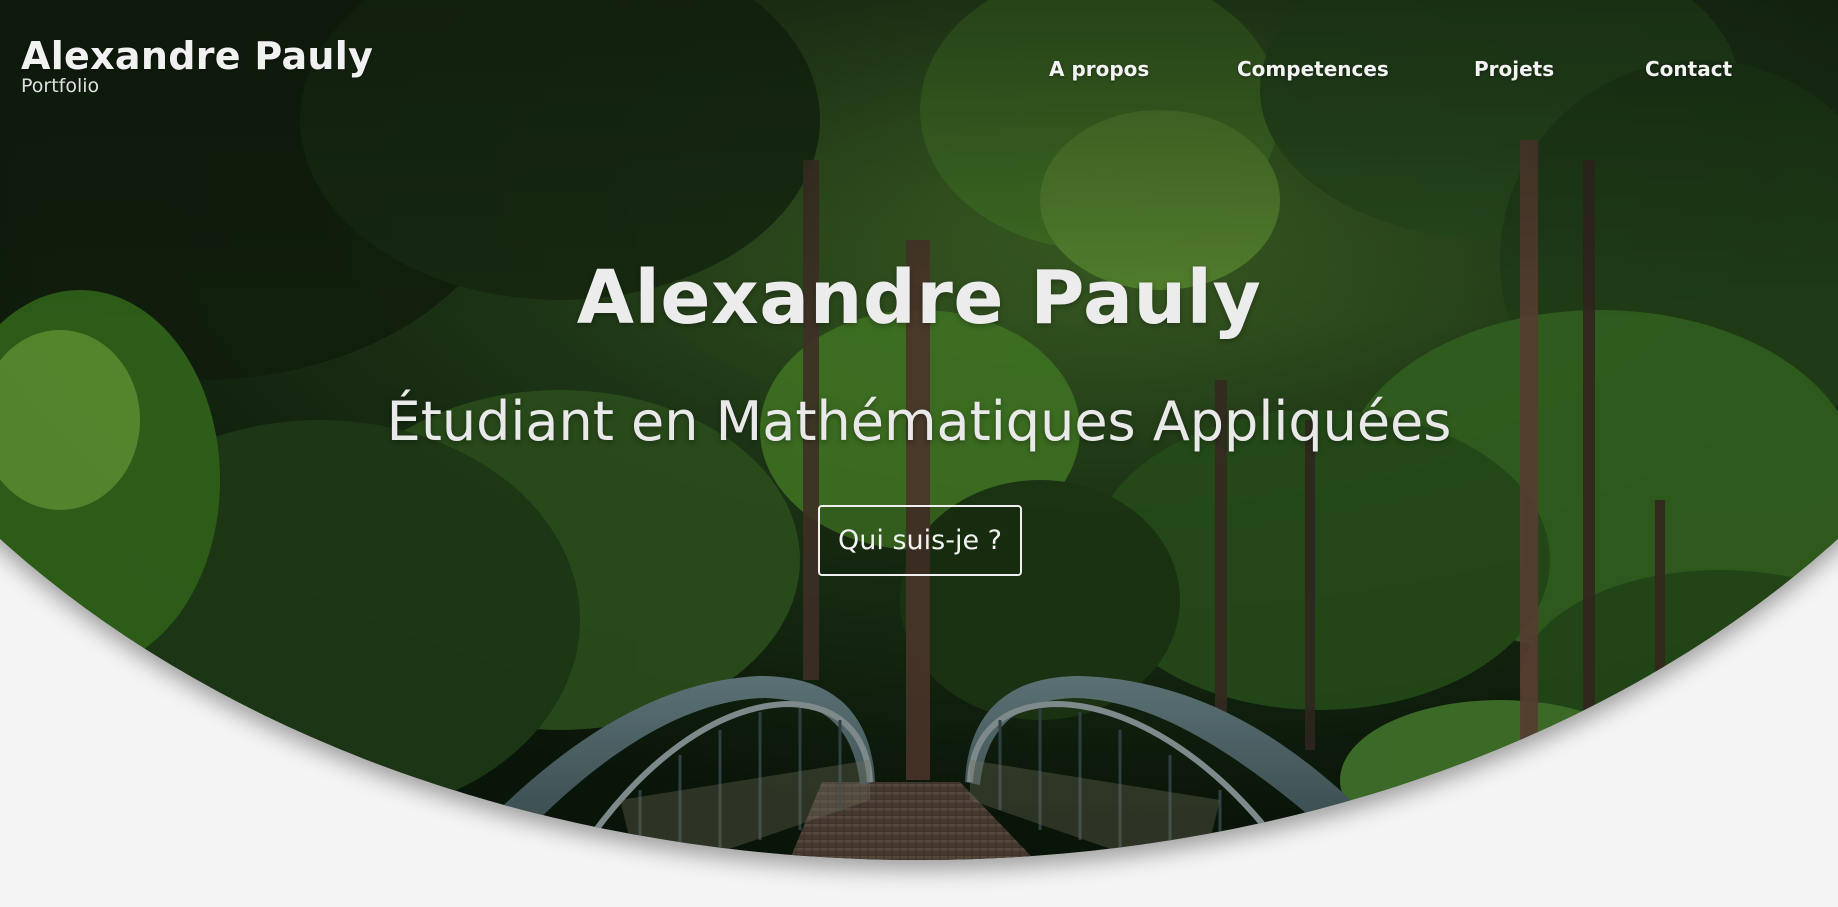 The width and height of the screenshot is (1838, 907). I want to click on nav-item-contact: Contact, so click(1688, 69).